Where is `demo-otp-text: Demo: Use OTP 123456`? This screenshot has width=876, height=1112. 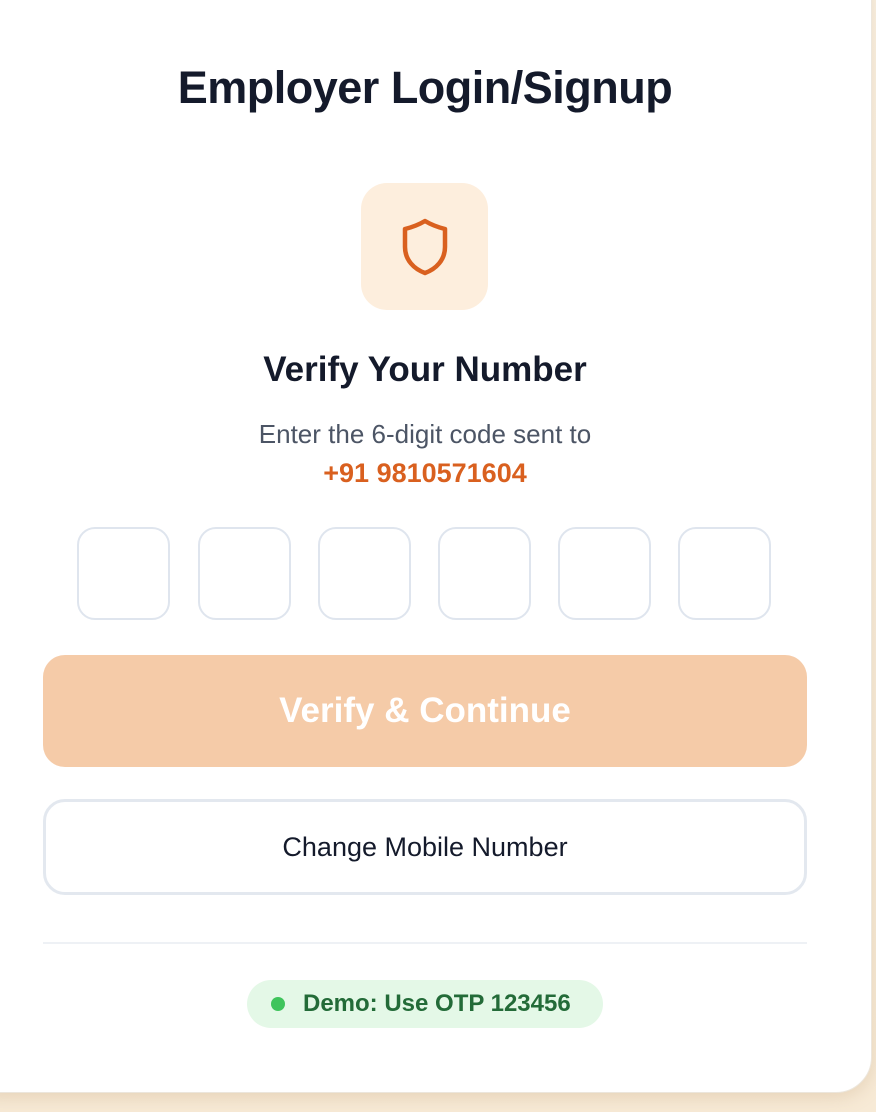
demo-otp-text: Demo: Use OTP 123456 is located at coordinates (437, 1003).